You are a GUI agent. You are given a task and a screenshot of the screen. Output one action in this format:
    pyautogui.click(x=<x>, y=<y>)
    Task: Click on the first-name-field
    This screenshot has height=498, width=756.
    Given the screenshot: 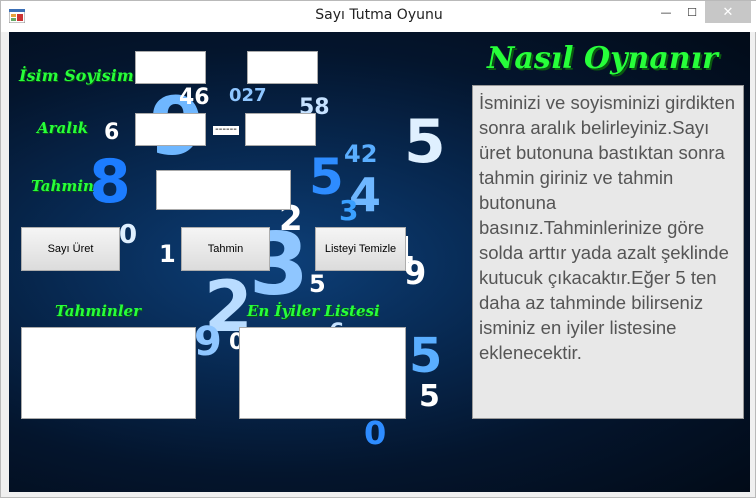 What is the action you would take?
    pyautogui.click(x=170, y=67)
    